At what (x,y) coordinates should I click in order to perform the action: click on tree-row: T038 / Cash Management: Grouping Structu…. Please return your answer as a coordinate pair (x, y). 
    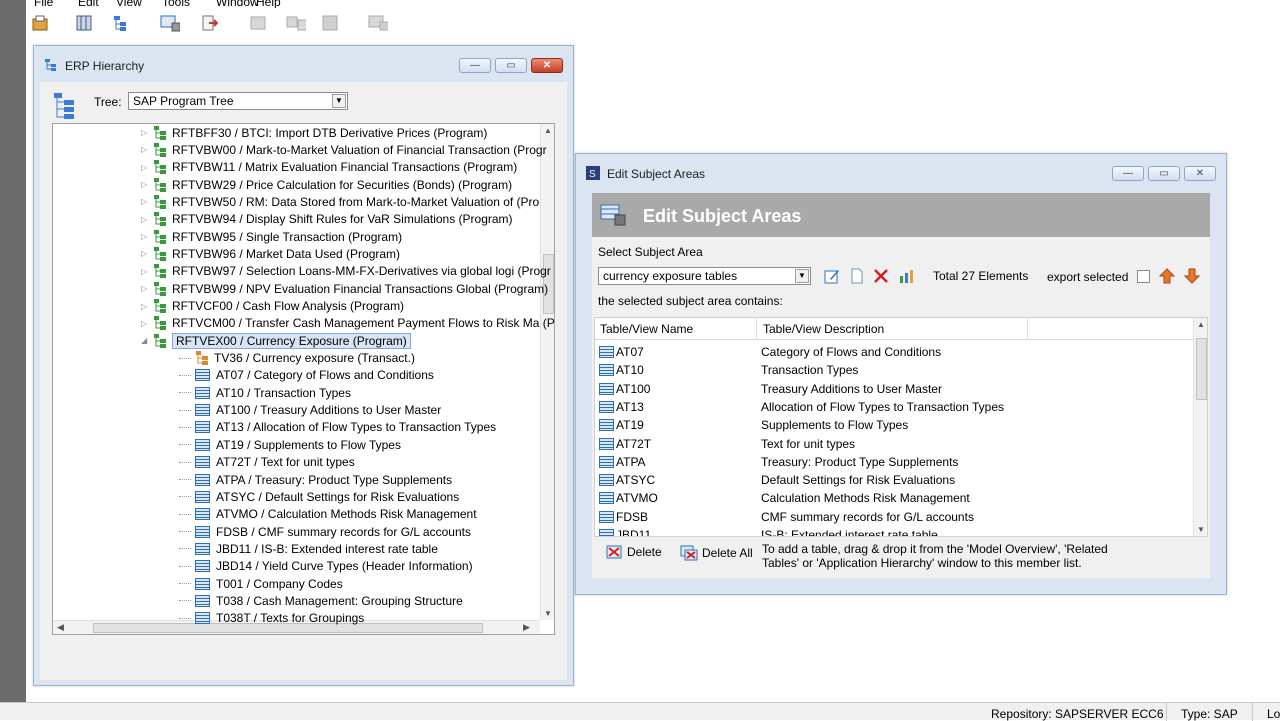
    Looking at the image, I should click on (321, 600).